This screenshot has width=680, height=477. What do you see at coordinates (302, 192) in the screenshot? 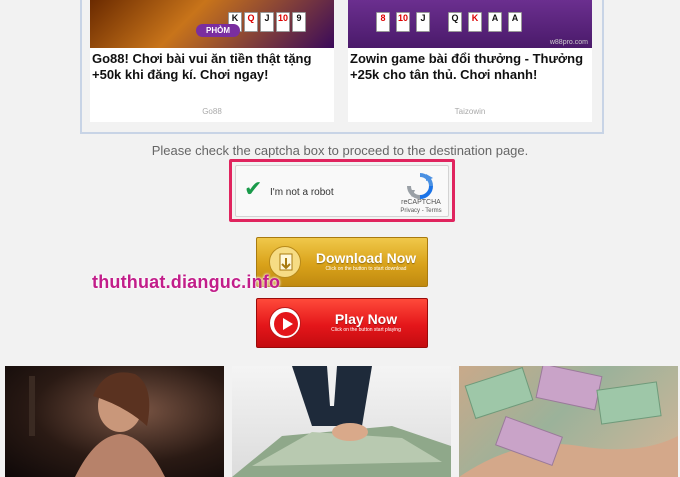
I see `captcha-label: I'm not a robot` at bounding box center [302, 192].